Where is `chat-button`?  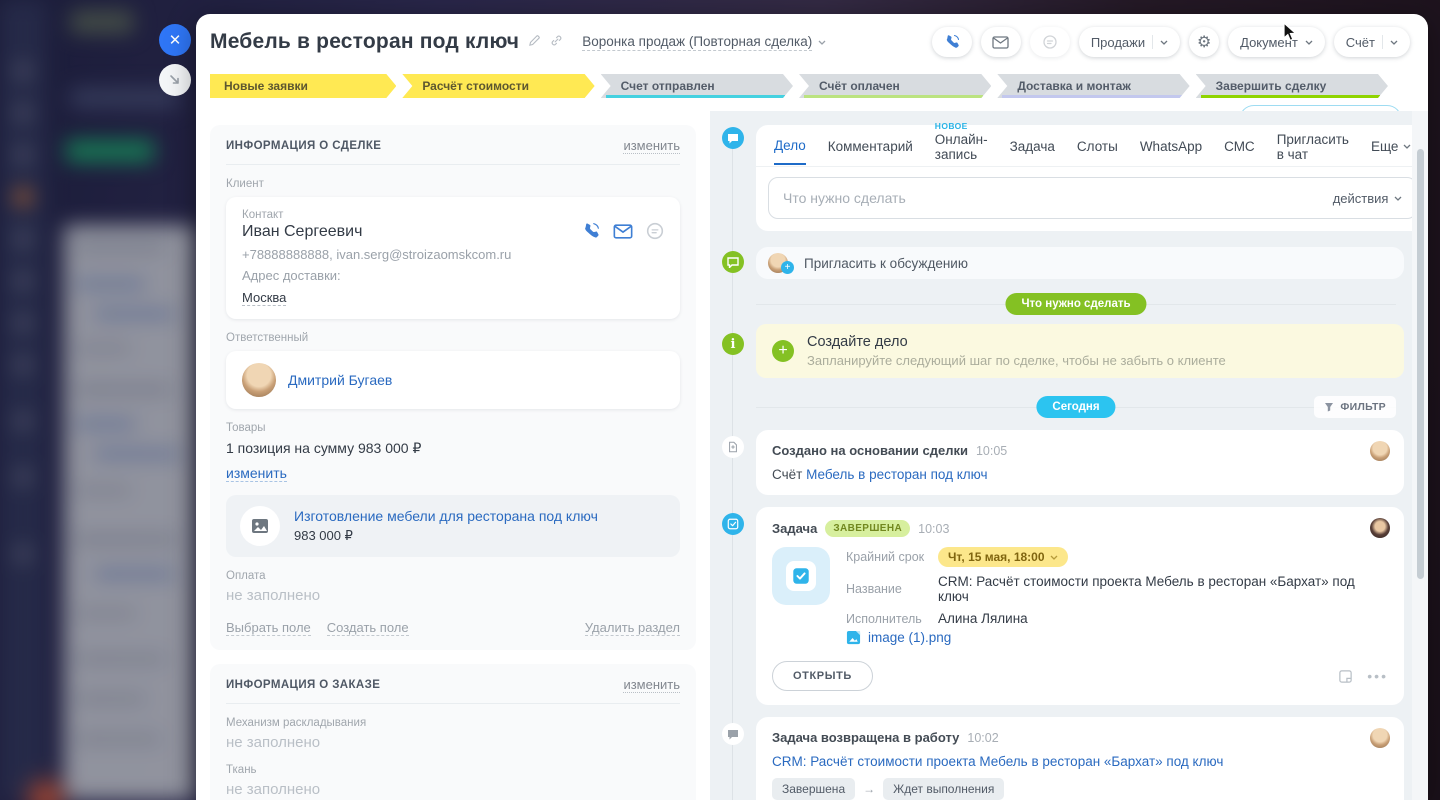 chat-button is located at coordinates (1049, 42).